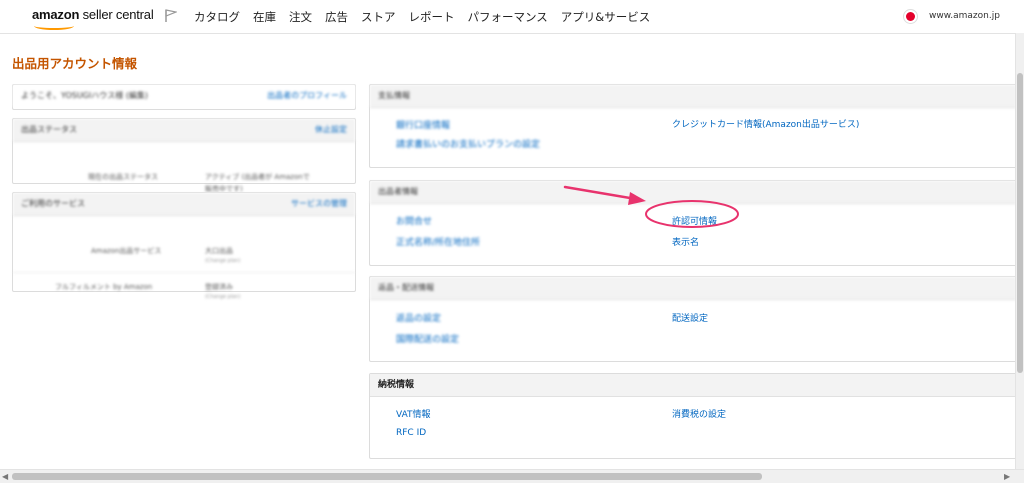 The height and width of the screenshot is (483, 1024). Describe the element at coordinates (765, 123) in the screenshot. I see `credit-card-info-link: クレジットカード情報(Amazon出品サービス)` at that location.